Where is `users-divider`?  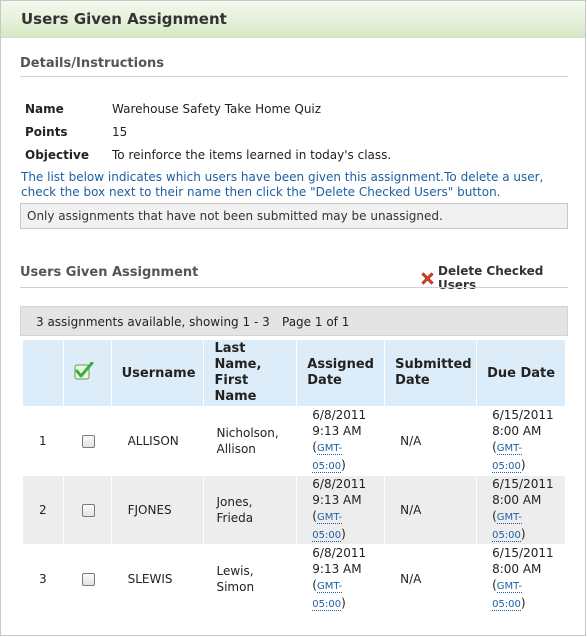 users-divider is located at coordinates (294, 287).